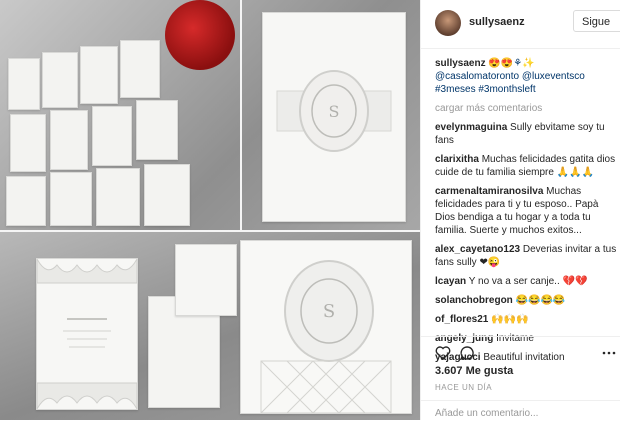 The width and height of the screenshot is (620, 421). What do you see at coordinates (448, 23) in the screenshot?
I see `avatar` at bounding box center [448, 23].